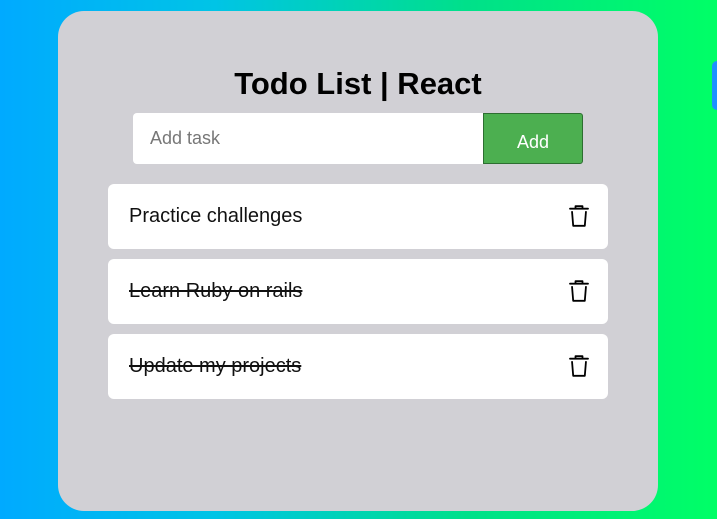 This screenshot has height=519, width=717. What do you see at coordinates (533, 138) in the screenshot?
I see `add-button: Add` at bounding box center [533, 138].